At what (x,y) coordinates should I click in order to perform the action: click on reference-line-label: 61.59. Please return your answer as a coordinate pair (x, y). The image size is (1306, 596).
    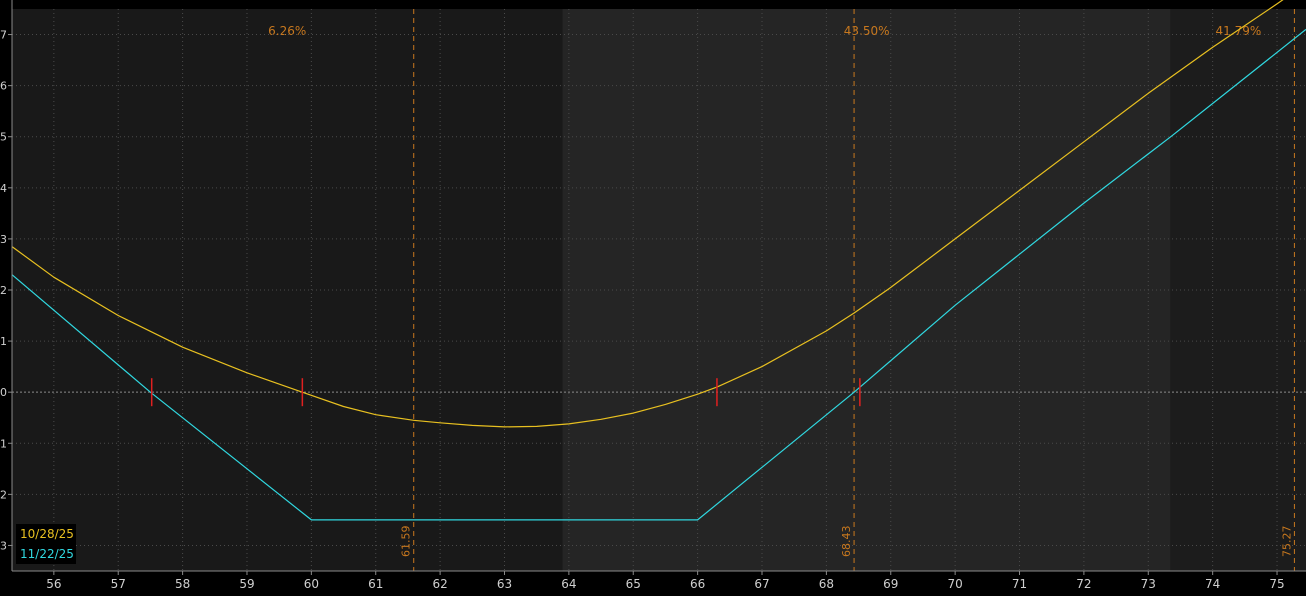
    Looking at the image, I should click on (406, 542).